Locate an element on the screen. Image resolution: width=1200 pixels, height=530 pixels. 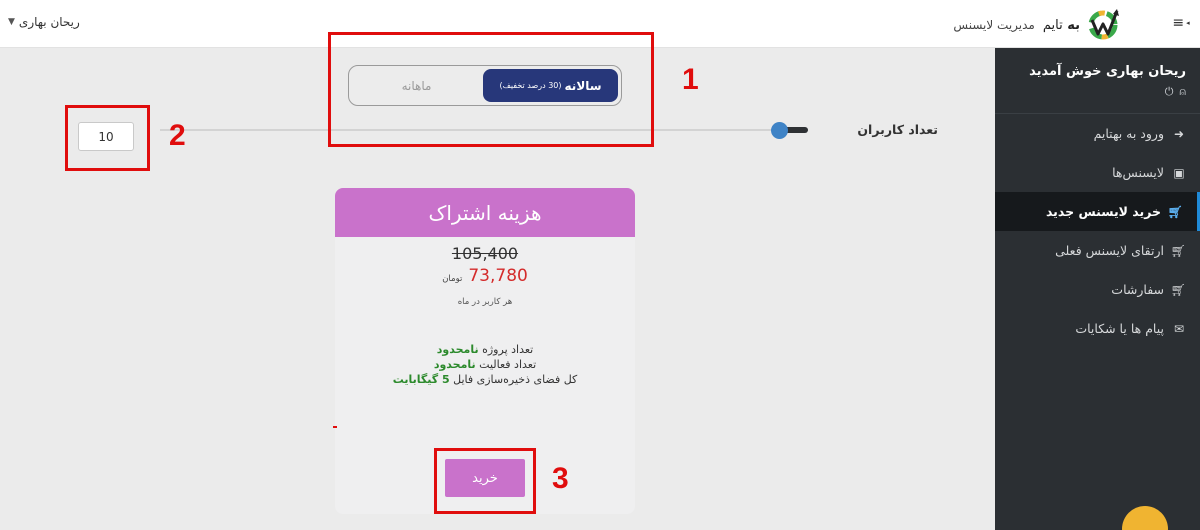
feature-item: تعداد فعالیت نامحدود is located at coordinates (485, 364).